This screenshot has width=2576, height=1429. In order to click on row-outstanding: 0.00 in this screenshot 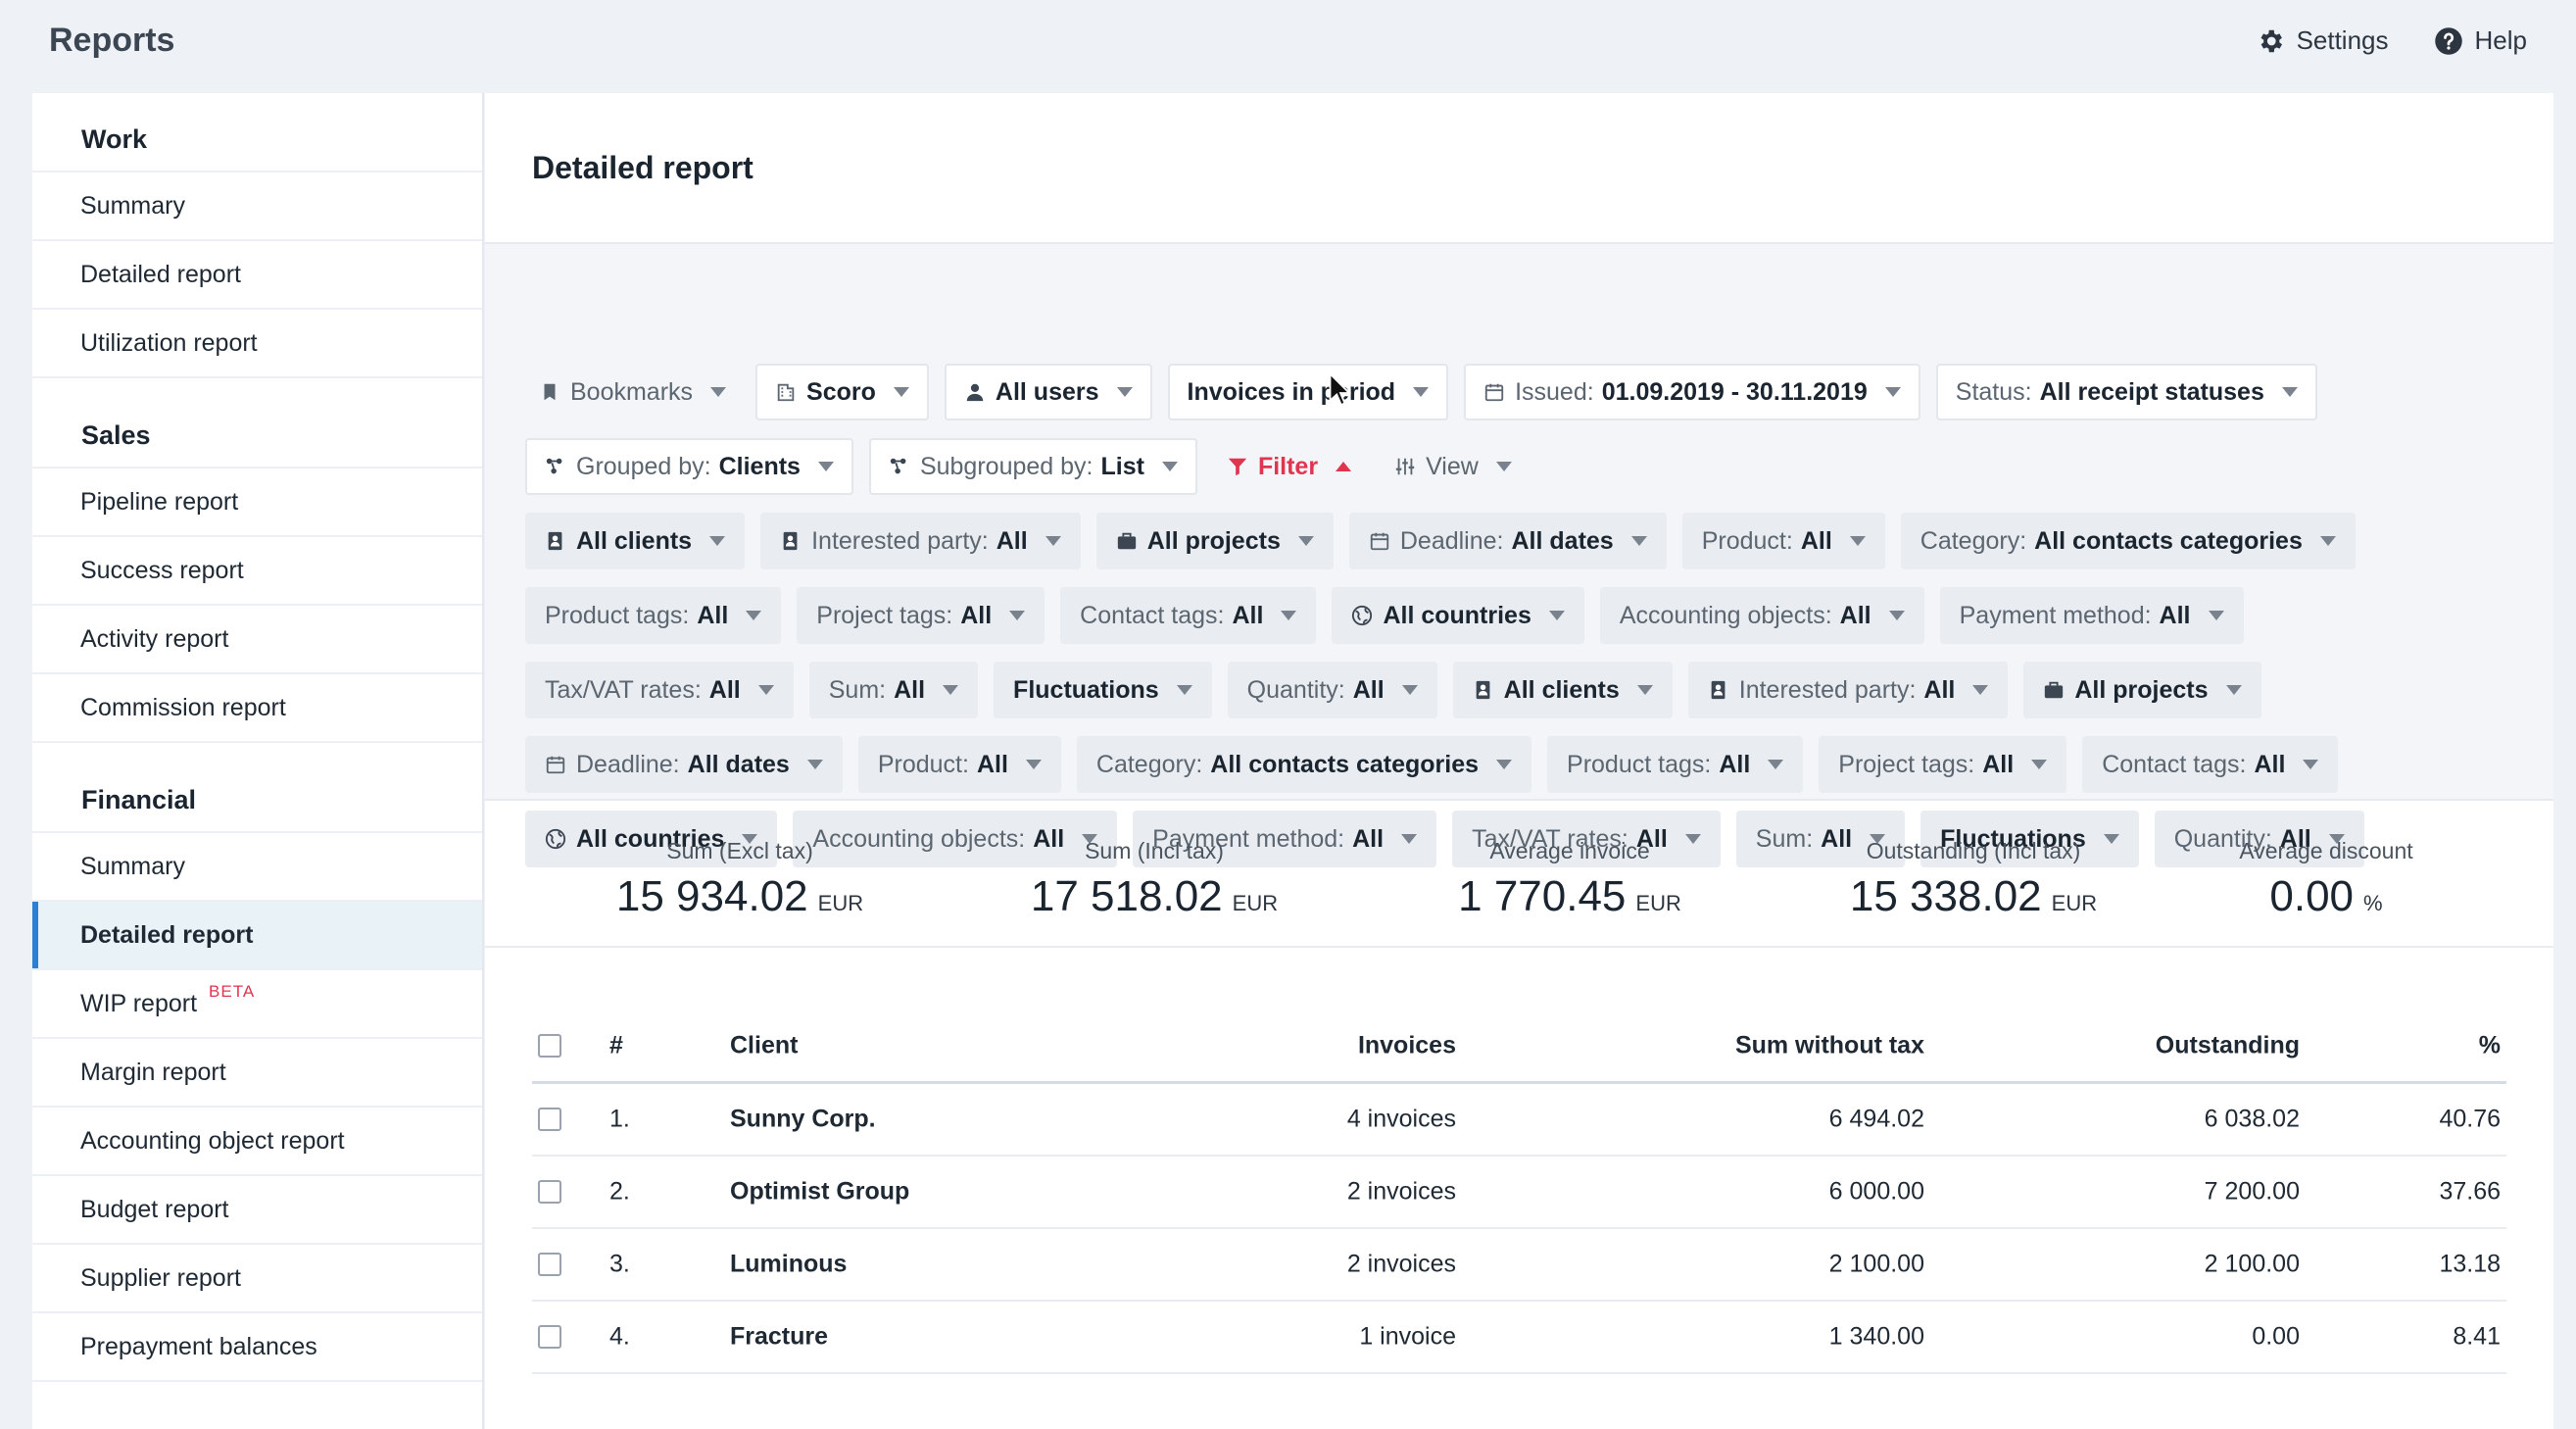, I will do `click(2276, 1336)`.